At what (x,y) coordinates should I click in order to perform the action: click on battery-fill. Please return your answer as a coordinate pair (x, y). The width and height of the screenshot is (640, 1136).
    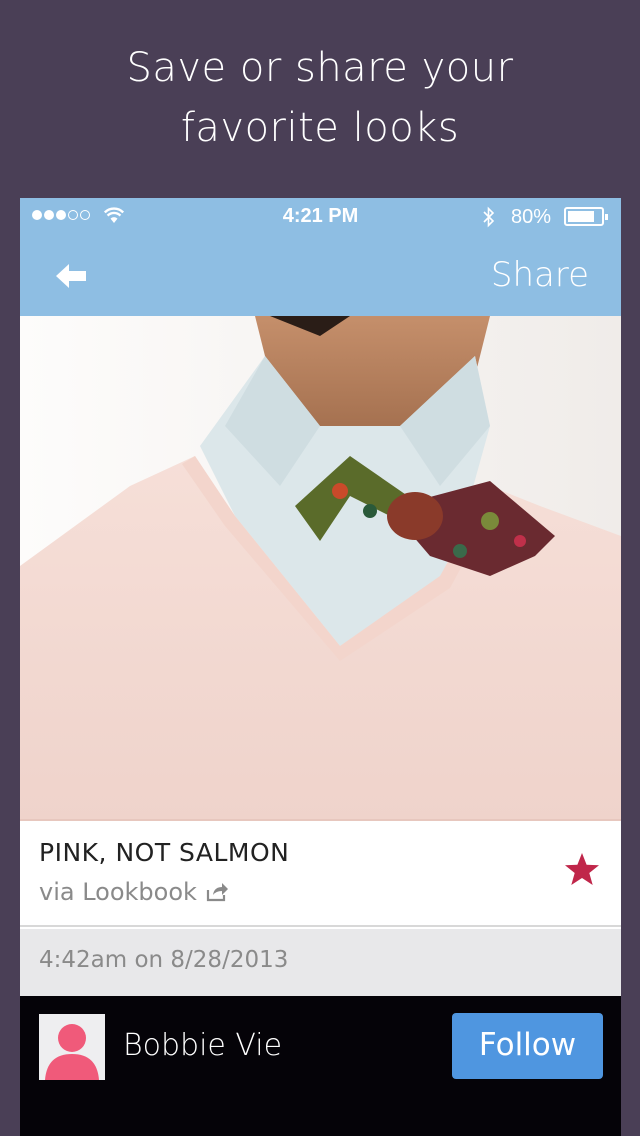
    Looking at the image, I should click on (581, 216).